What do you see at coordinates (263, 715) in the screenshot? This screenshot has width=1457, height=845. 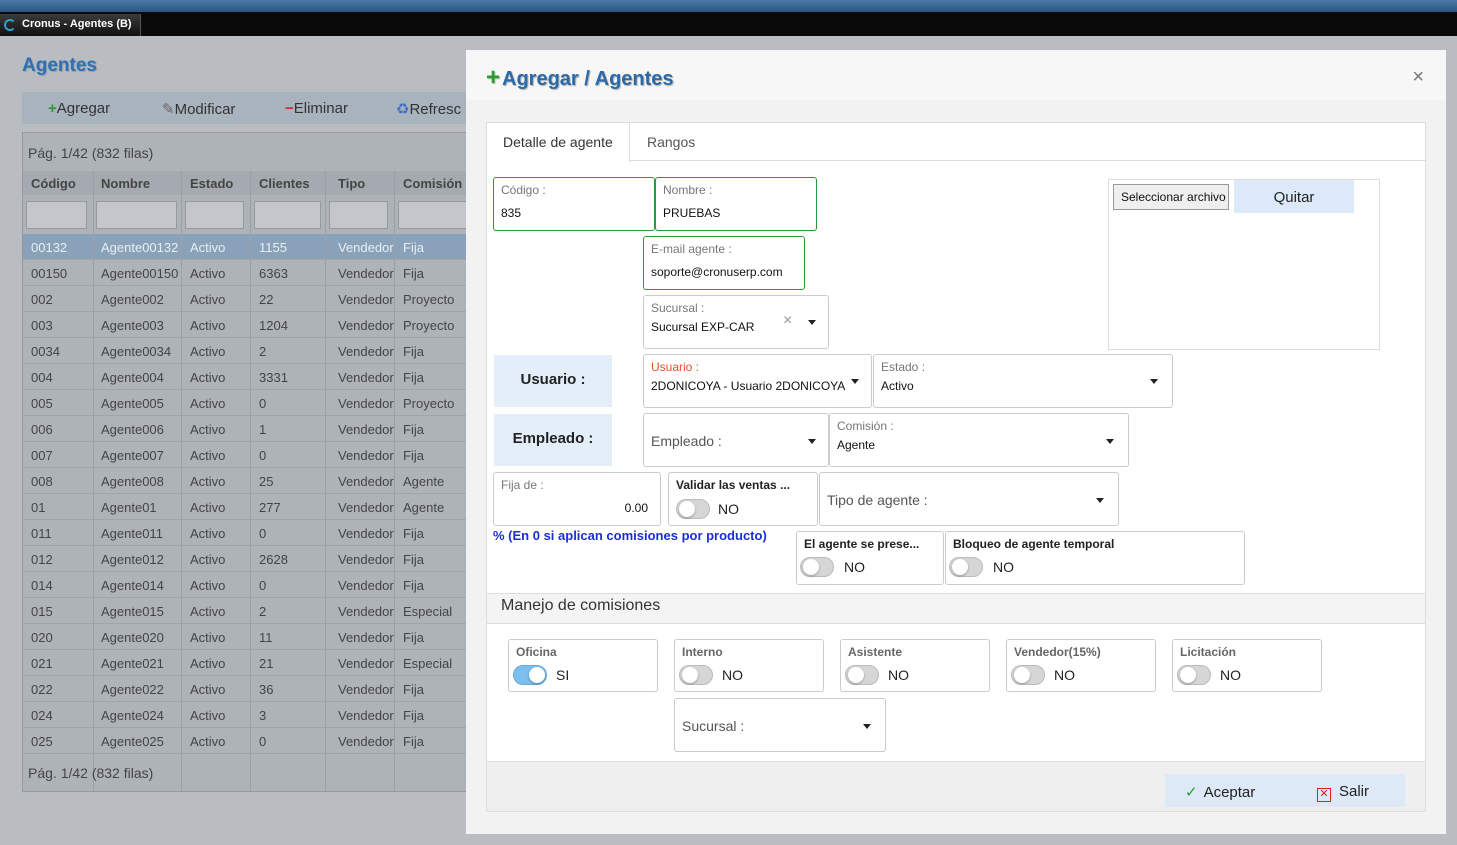 I see `table-cell: 3` at bounding box center [263, 715].